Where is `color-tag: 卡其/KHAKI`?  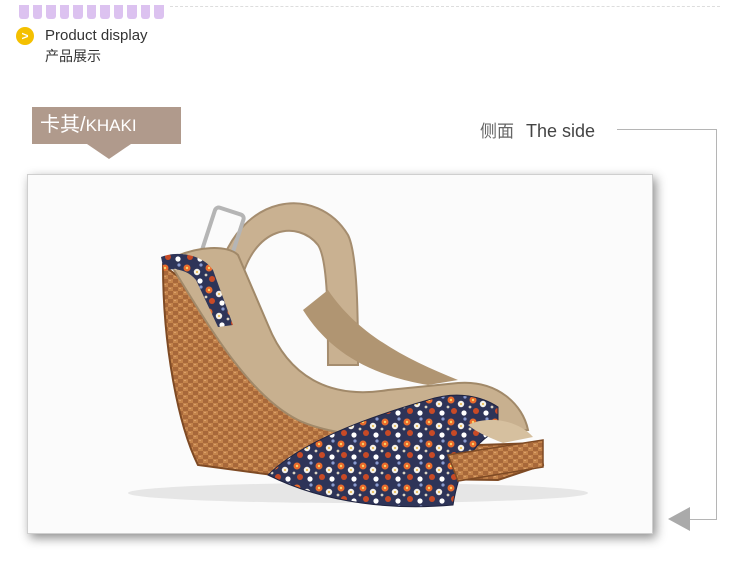
color-tag: 卡其/KHAKI is located at coordinates (106, 125).